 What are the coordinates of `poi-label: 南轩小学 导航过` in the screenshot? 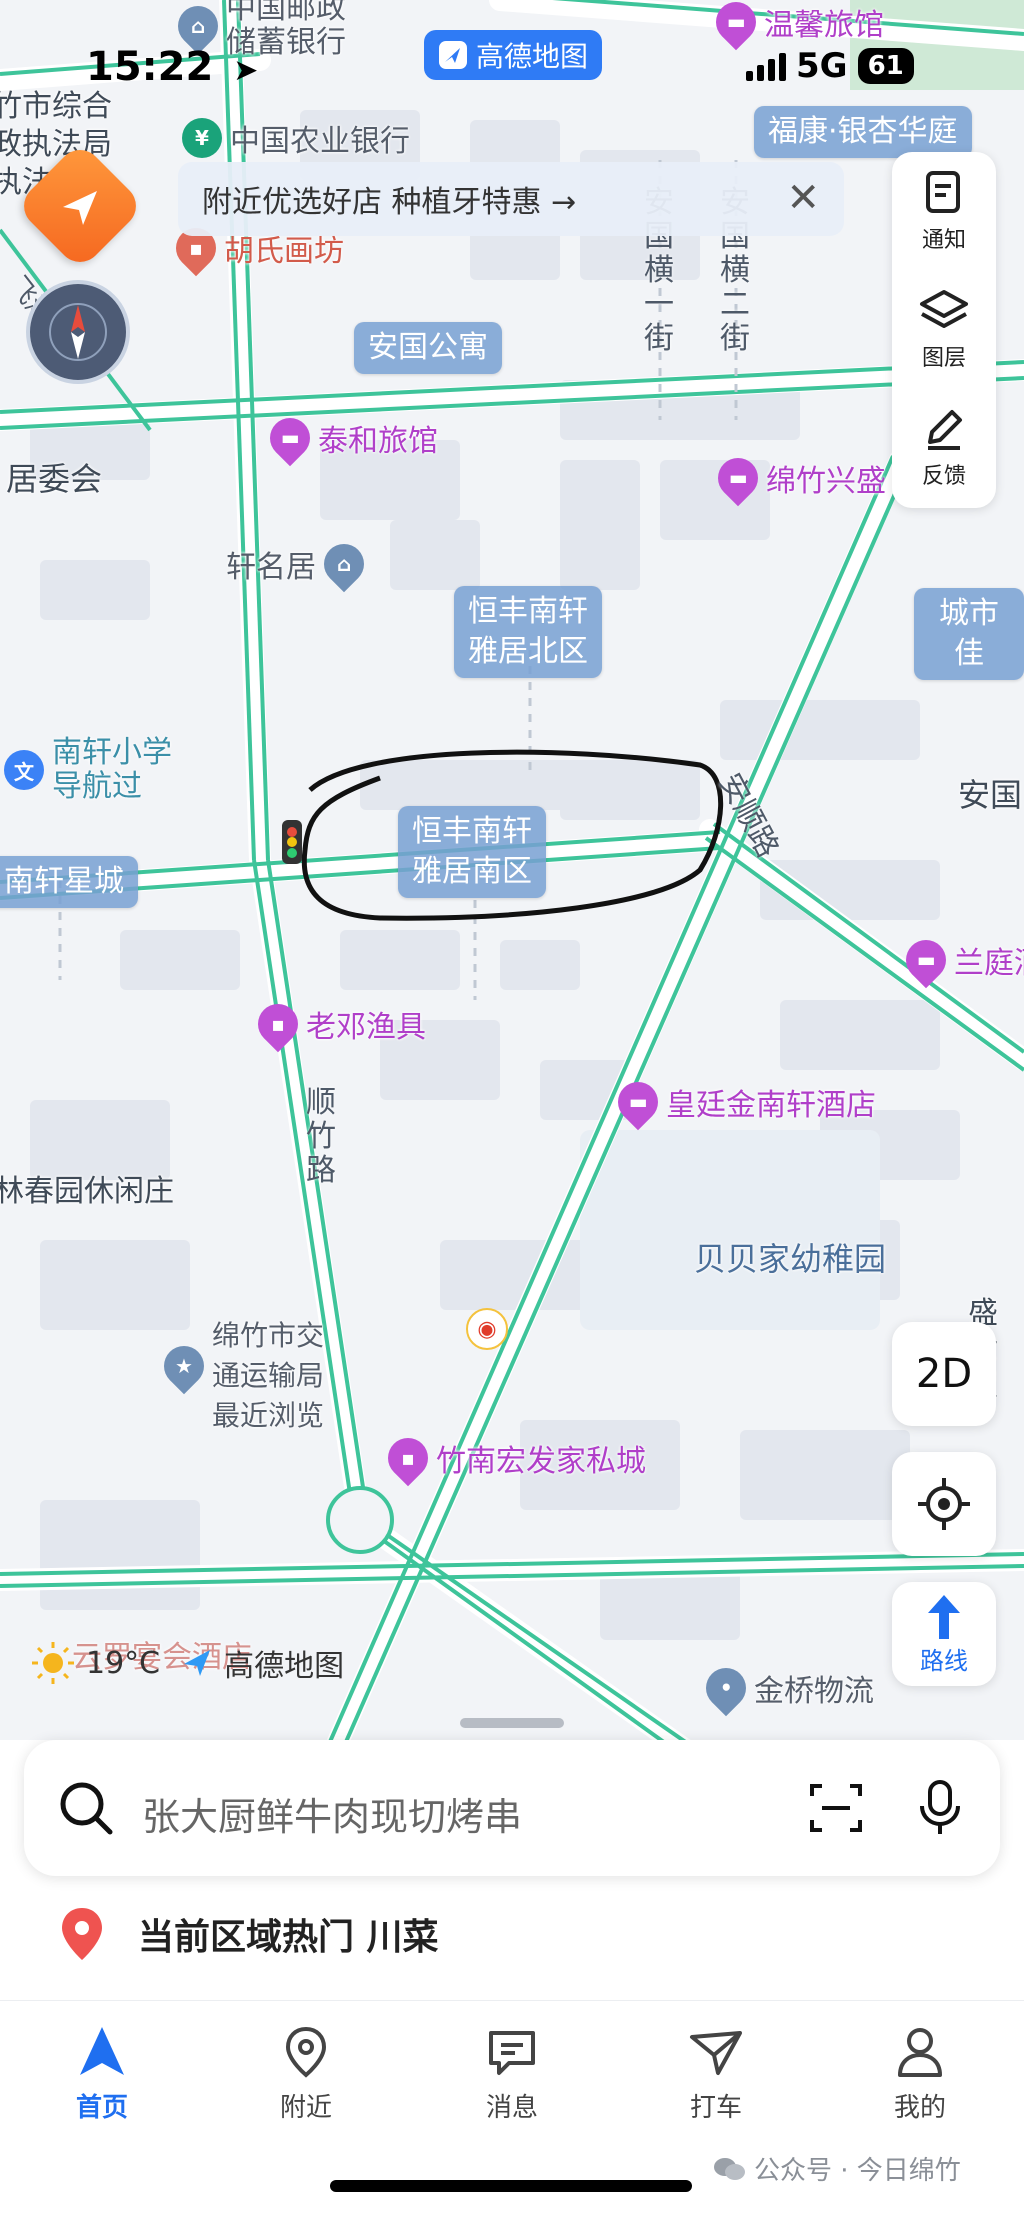 It's located at (112, 769).